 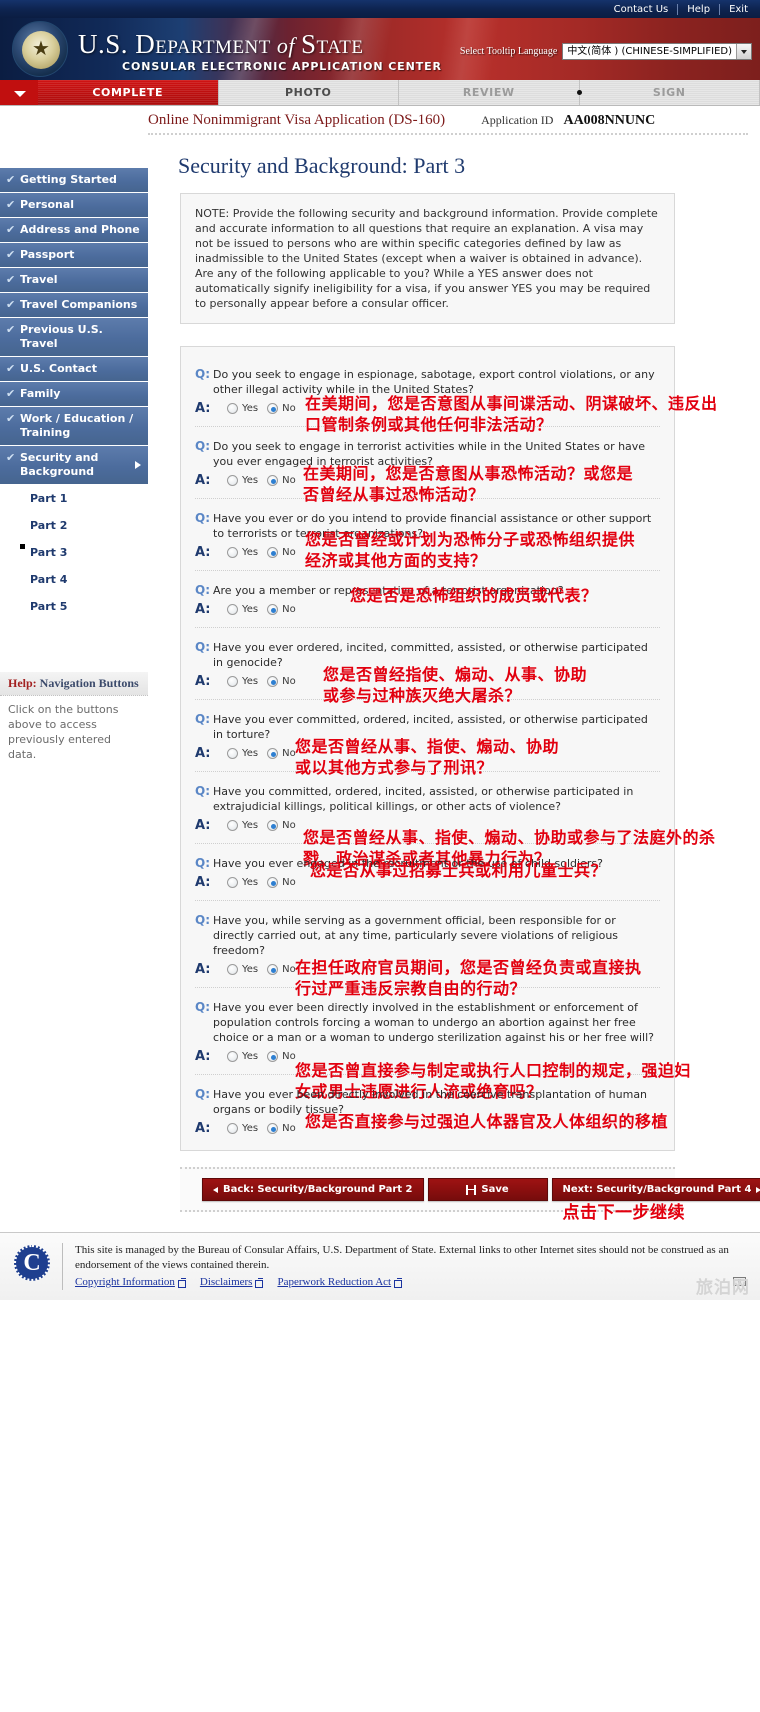 What do you see at coordinates (232, 1282) in the screenshot?
I see `disclaimers-link: Disclaimers` at bounding box center [232, 1282].